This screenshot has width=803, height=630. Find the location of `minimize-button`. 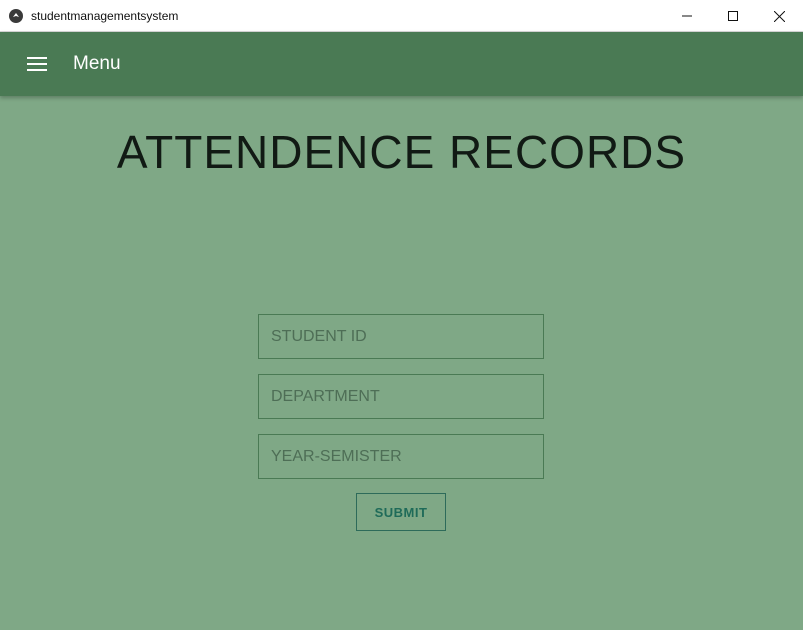

minimize-button is located at coordinates (687, 16).